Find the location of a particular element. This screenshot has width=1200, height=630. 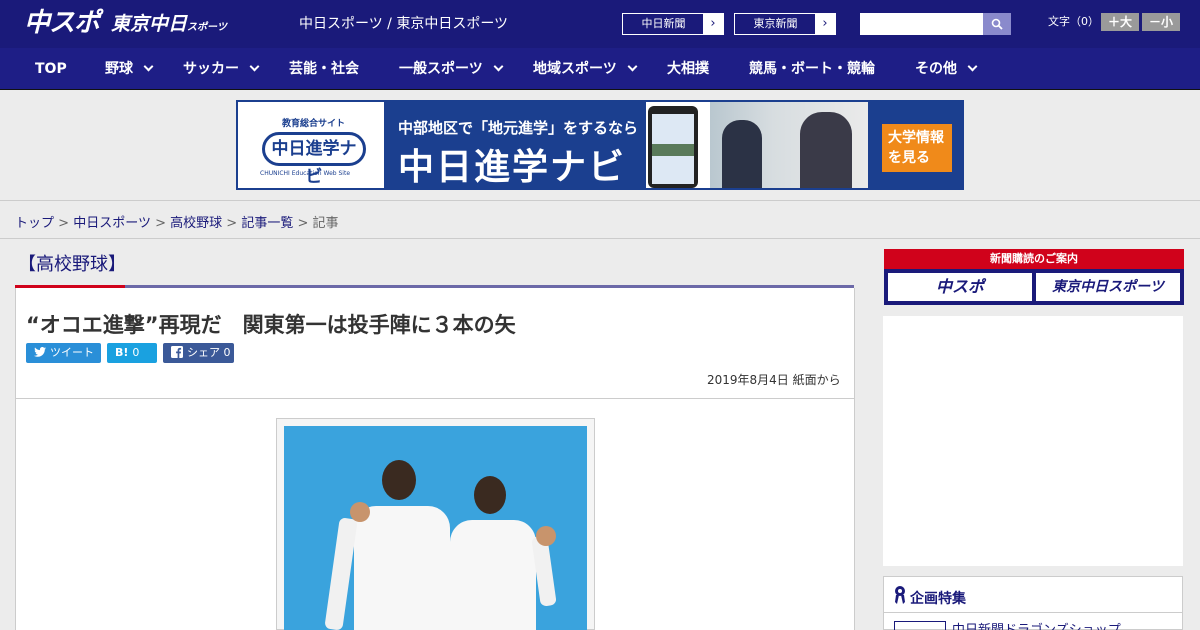

site-title: 中日スポーツ / 東京中日スポーツ is located at coordinates (404, 24).